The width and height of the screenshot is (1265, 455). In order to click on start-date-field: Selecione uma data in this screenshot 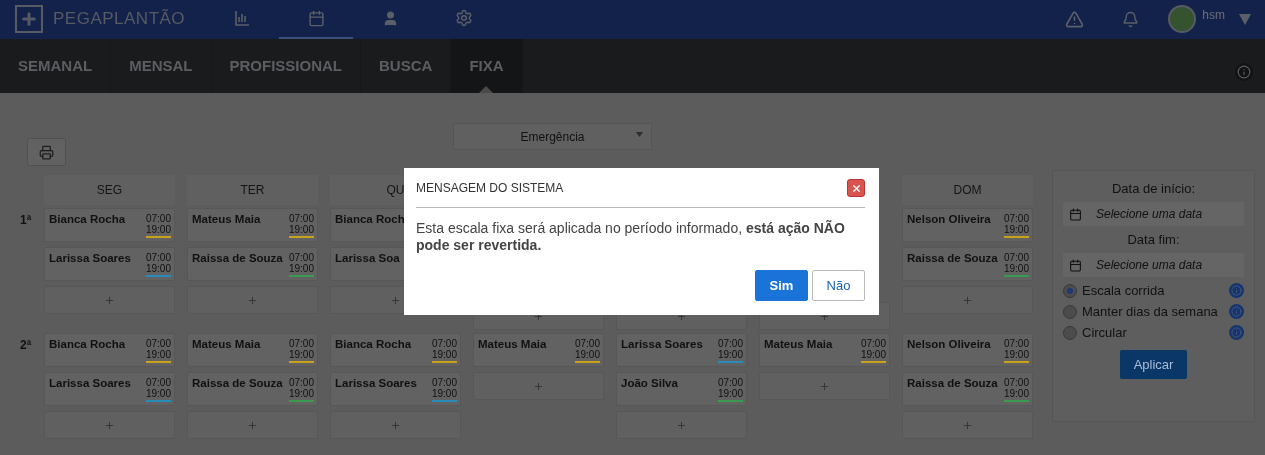, I will do `click(1153, 214)`.